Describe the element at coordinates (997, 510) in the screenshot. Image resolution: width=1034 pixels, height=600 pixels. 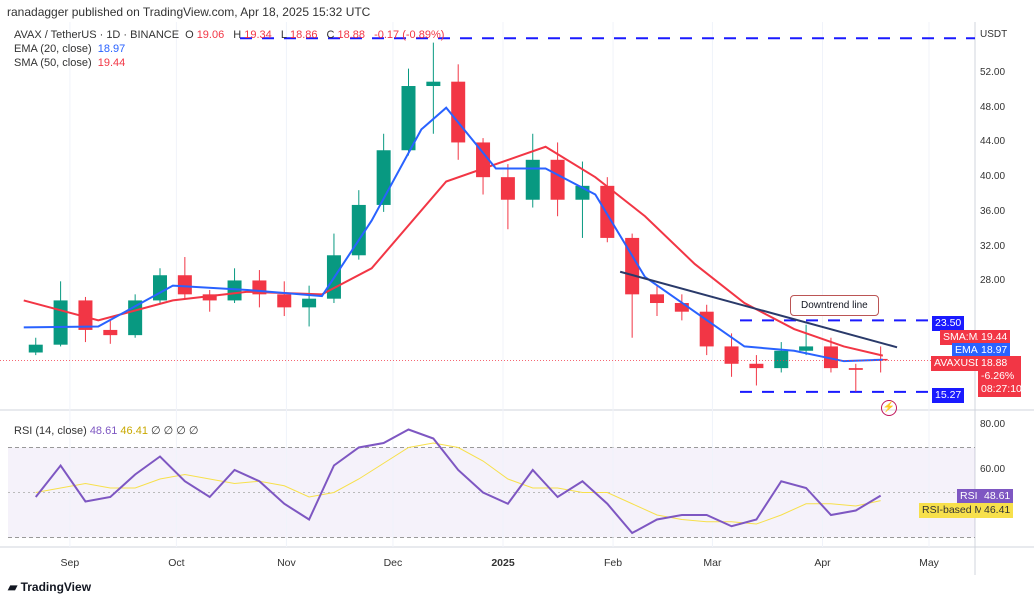
I see `rsima-tag-value: 46.41` at that location.